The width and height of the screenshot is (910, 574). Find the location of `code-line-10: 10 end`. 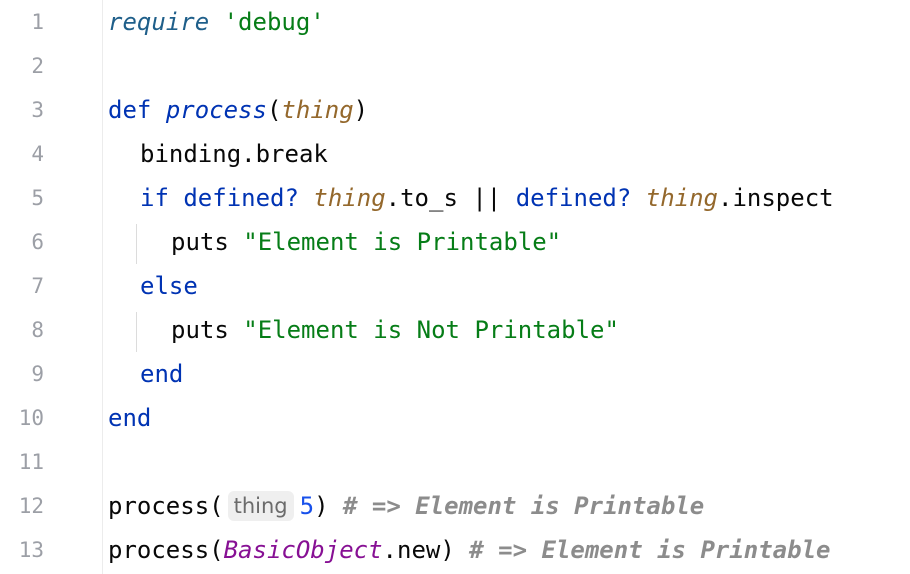

code-line-10: 10 end is located at coordinates (455, 418).